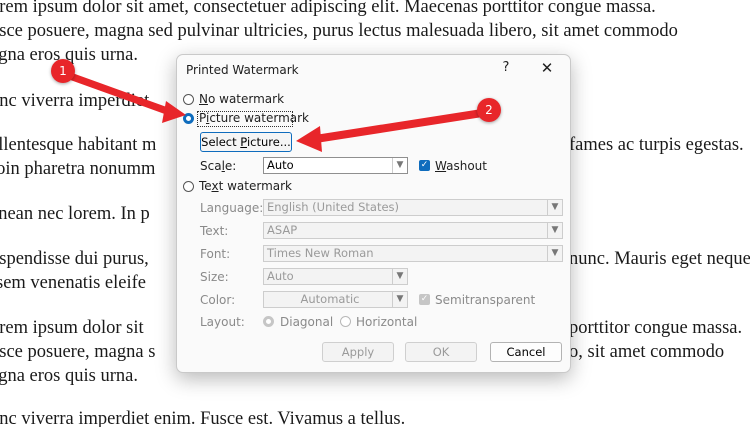 Image resolution: width=750 pixels, height=427 pixels. I want to click on arrow-2-head, so click(309, 139).